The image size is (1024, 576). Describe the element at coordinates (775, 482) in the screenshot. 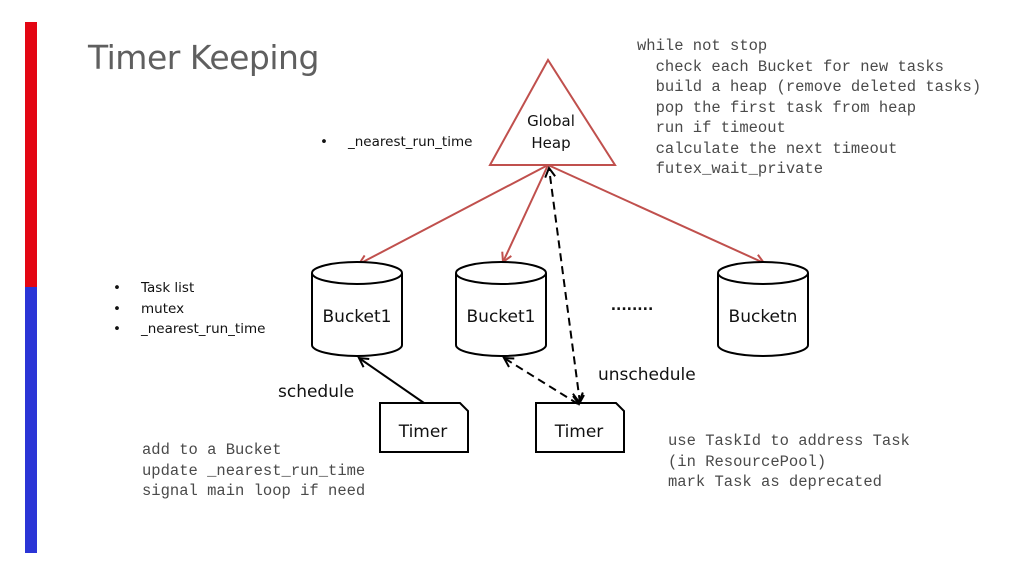

I see `code-line: mark Task as deprecated` at that location.